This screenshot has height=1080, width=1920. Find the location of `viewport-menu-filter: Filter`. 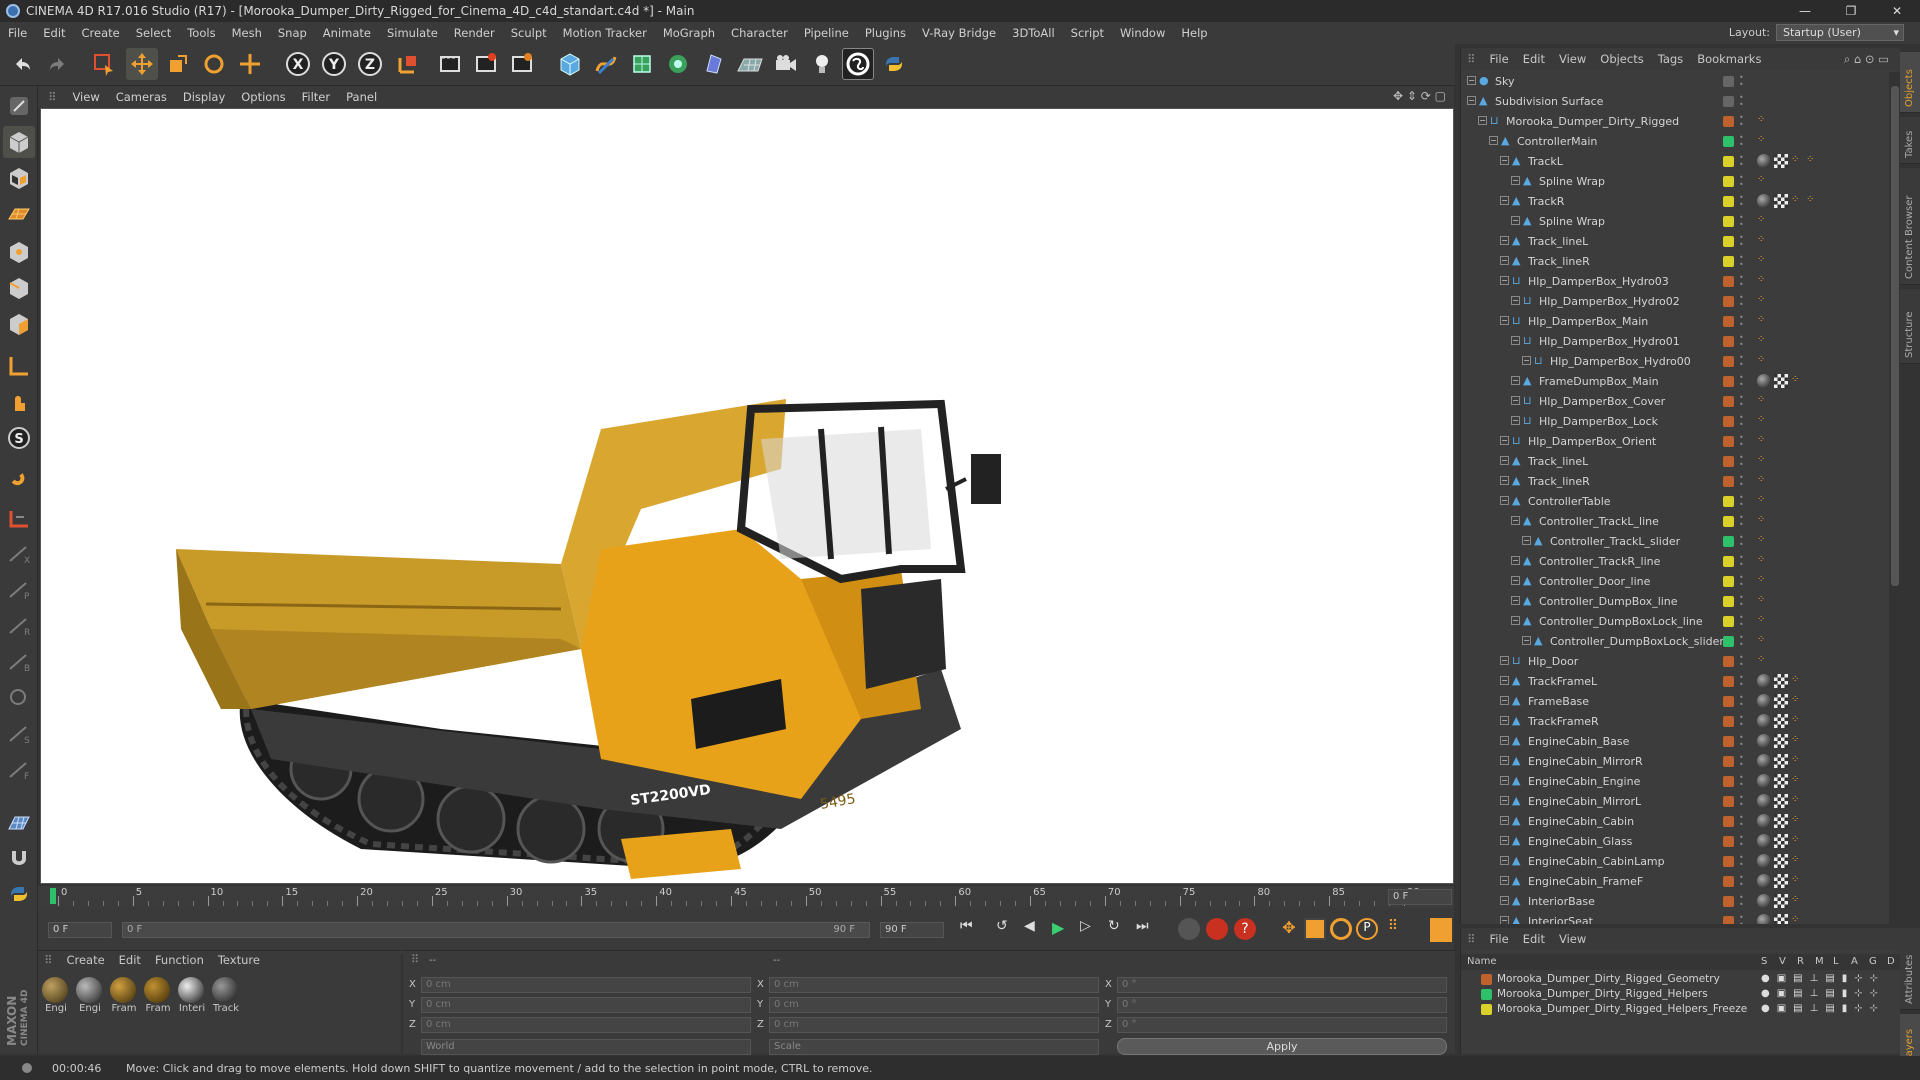

viewport-menu-filter: Filter is located at coordinates (316, 97).